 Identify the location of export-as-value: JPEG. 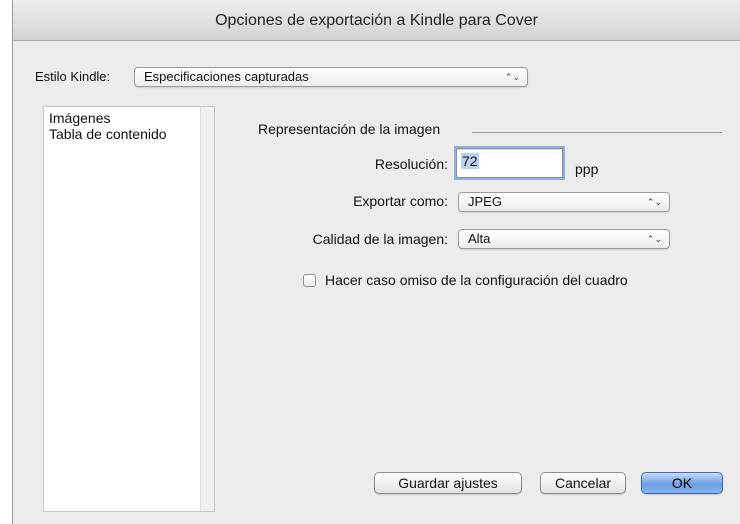
(485, 201).